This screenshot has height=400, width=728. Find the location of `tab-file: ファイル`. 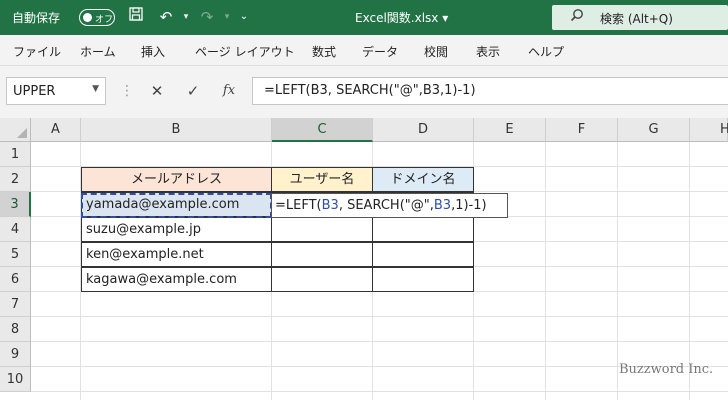

tab-file: ファイル is located at coordinates (37, 51).